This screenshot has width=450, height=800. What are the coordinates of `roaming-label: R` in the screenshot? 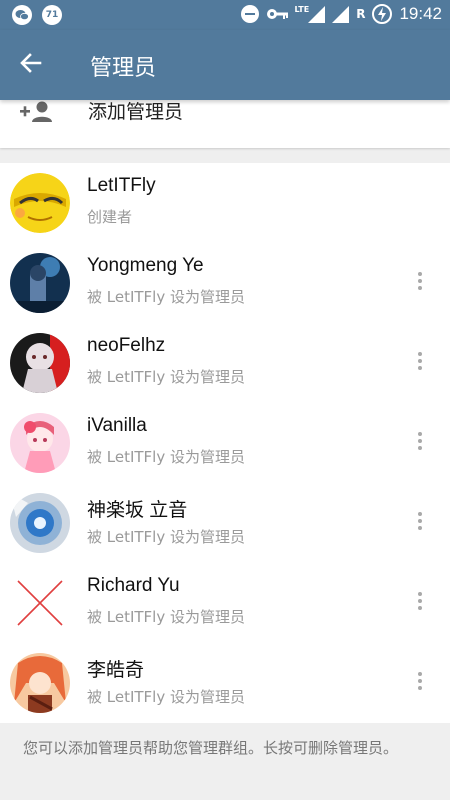 It's located at (361, 14).